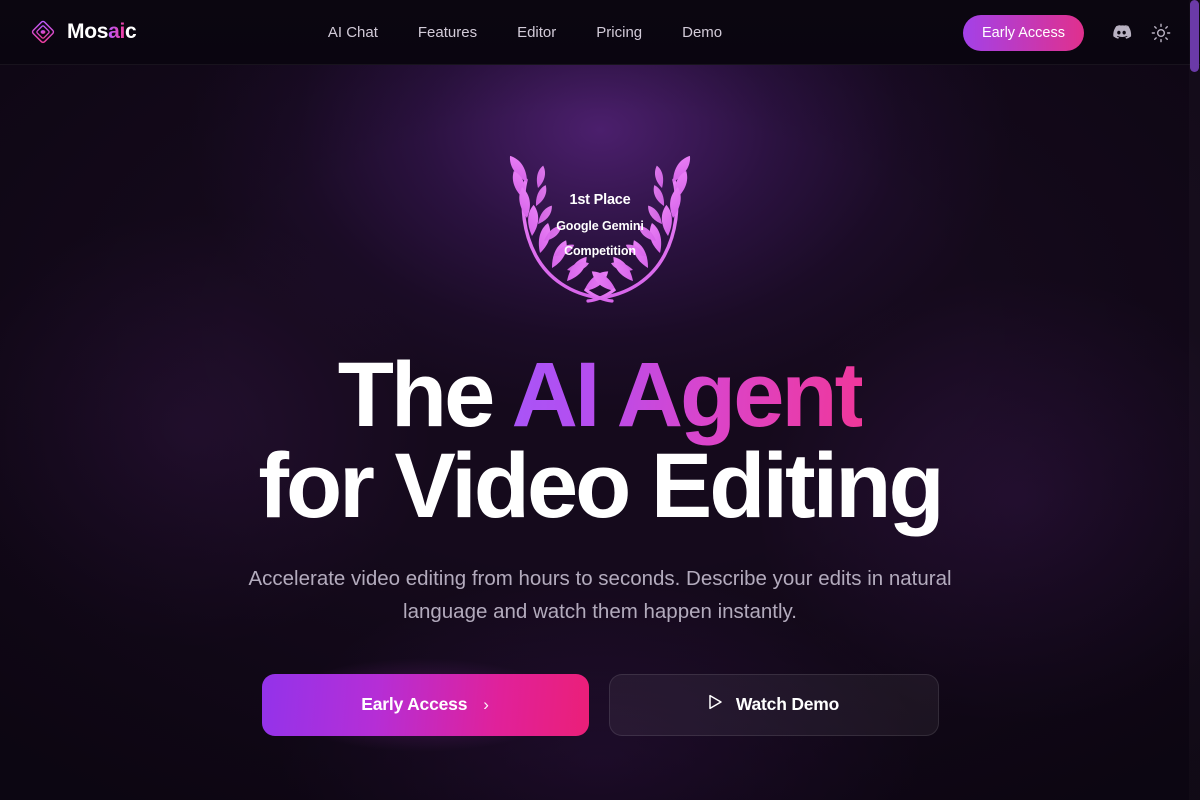 The image size is (1200, 800). What do you see at coordinates (702, 32) in the screenshot?
I see `nav-item-demo: Demo` at bounding box center [702, 32].